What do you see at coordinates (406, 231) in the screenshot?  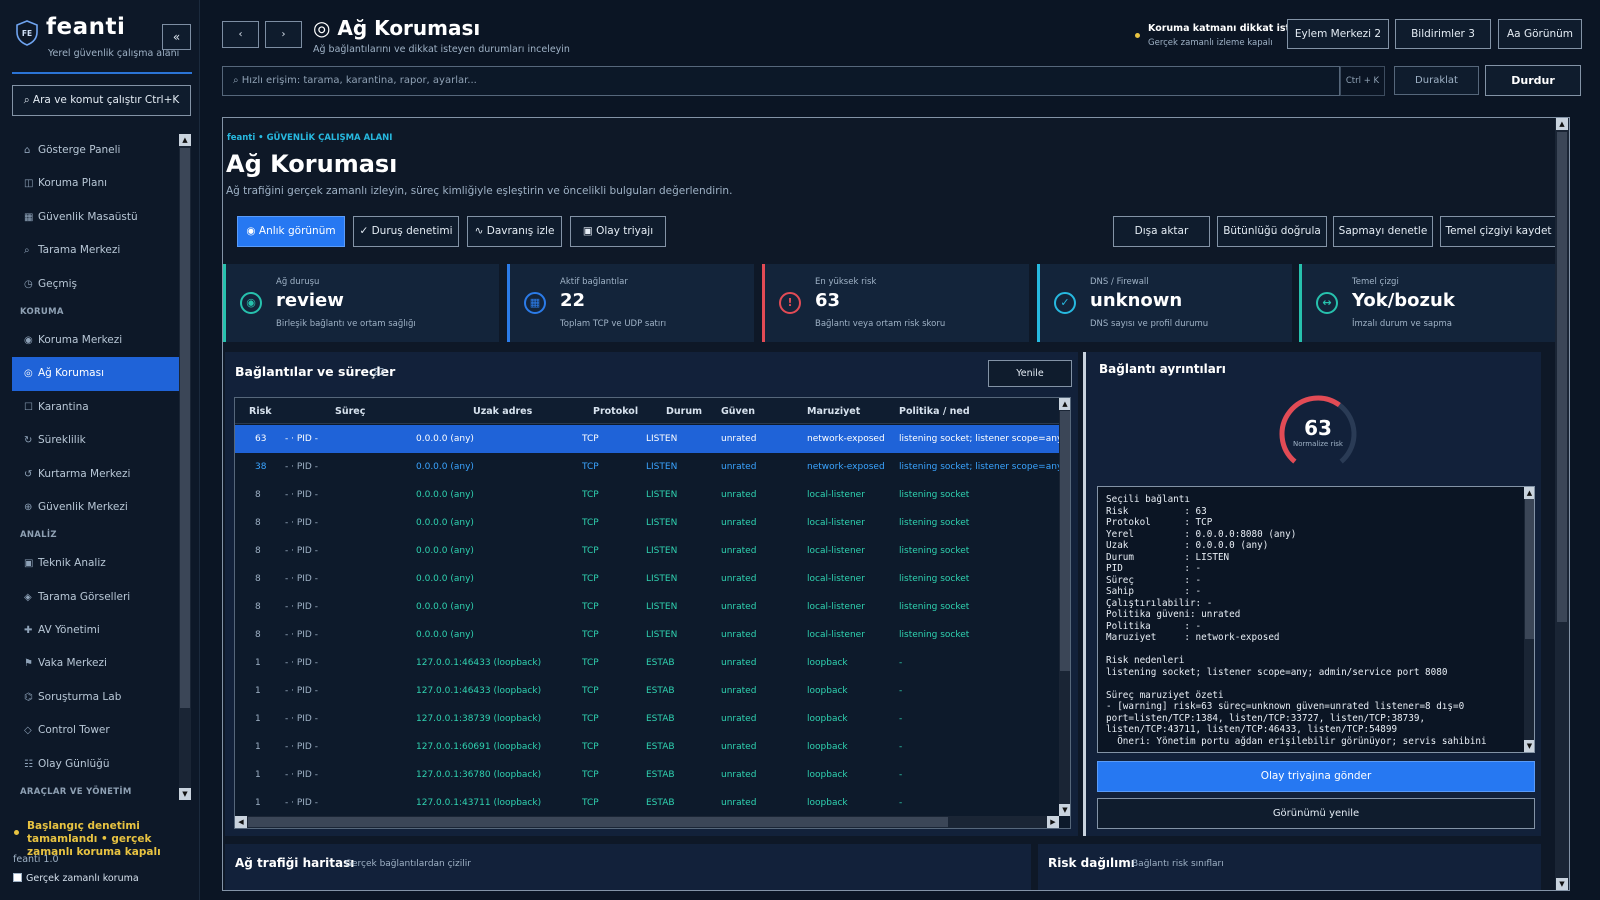 I see `posture-audit-button: ✓ Duruş denetimi` at bounding box center [406, 231].